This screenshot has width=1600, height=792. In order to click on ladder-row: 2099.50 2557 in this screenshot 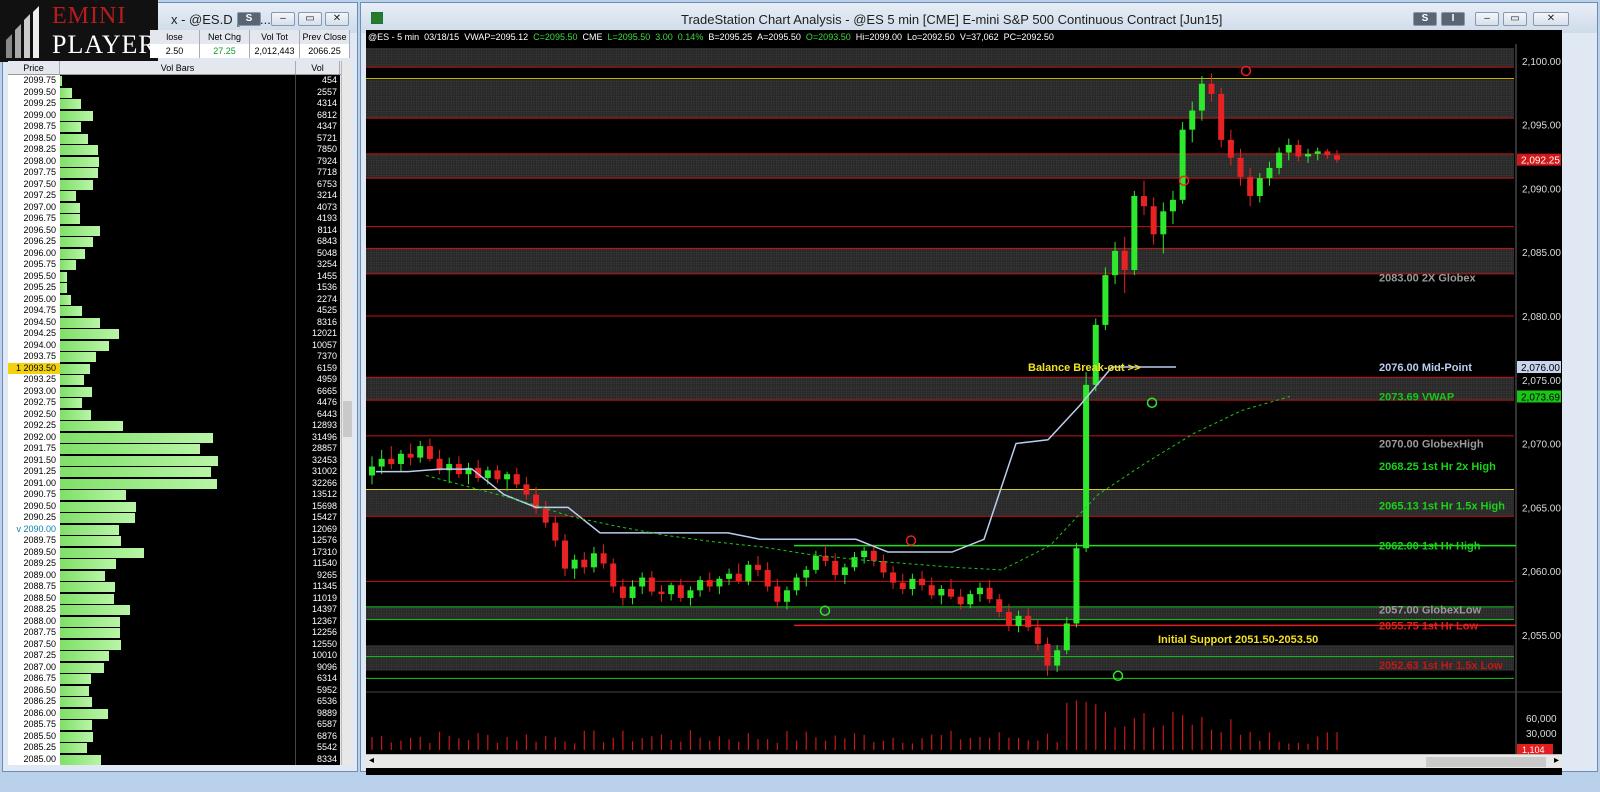, I will do `click(174, 92)`.